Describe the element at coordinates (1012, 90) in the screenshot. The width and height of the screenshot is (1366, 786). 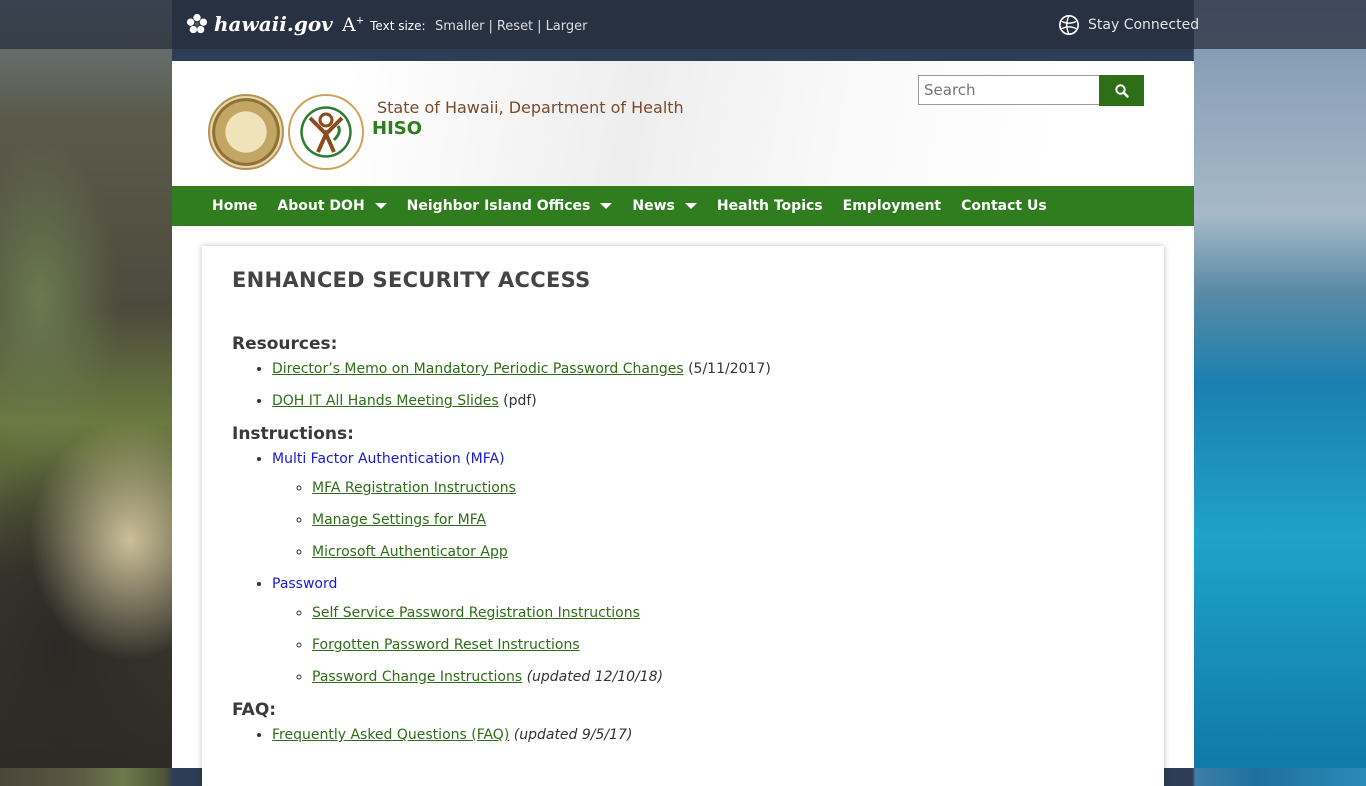
I see `search-input` at that location.